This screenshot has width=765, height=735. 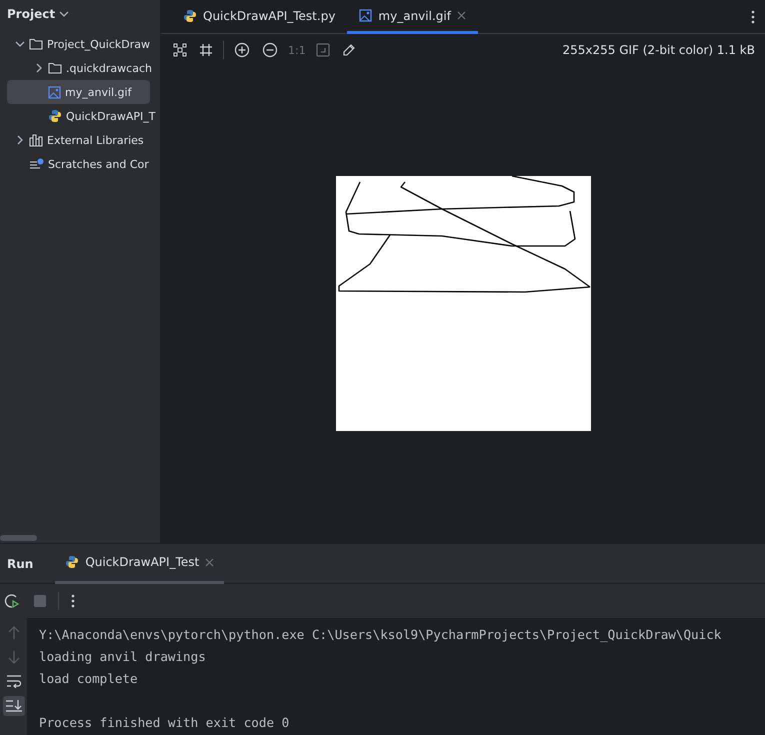 What do you see at coordinates (89, 679) in the screenshot?
I see `console-line: load complete` at bounding box center [89, 679].